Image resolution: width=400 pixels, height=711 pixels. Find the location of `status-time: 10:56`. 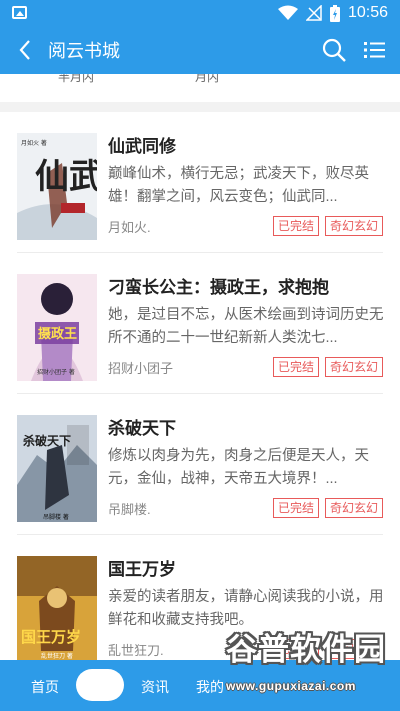

status-time: 10:56 is located at coordinates (367, 12).